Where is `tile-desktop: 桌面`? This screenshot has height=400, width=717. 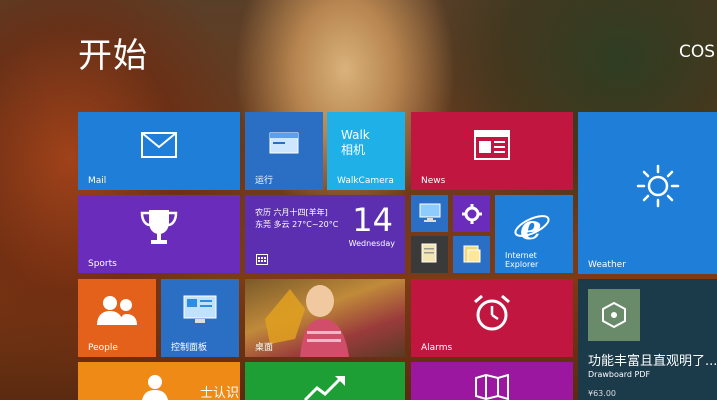
tile-desktop: 桌面 is located at coordinates (325, 318).